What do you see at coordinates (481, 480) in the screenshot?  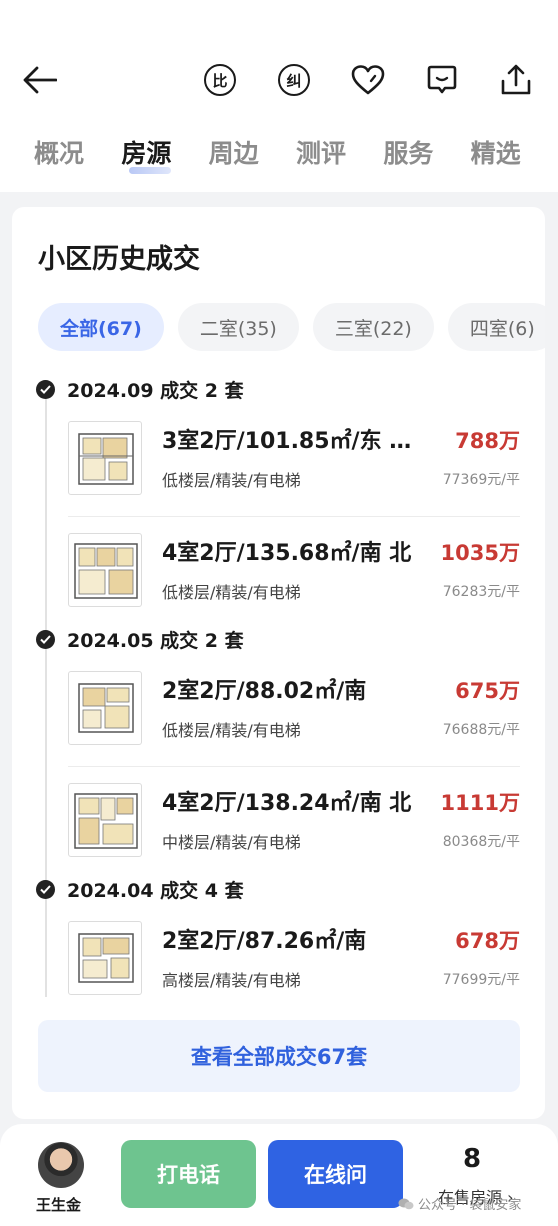 I see `deal-unit-price: 77369元/平` at bounding box center [481, 480].